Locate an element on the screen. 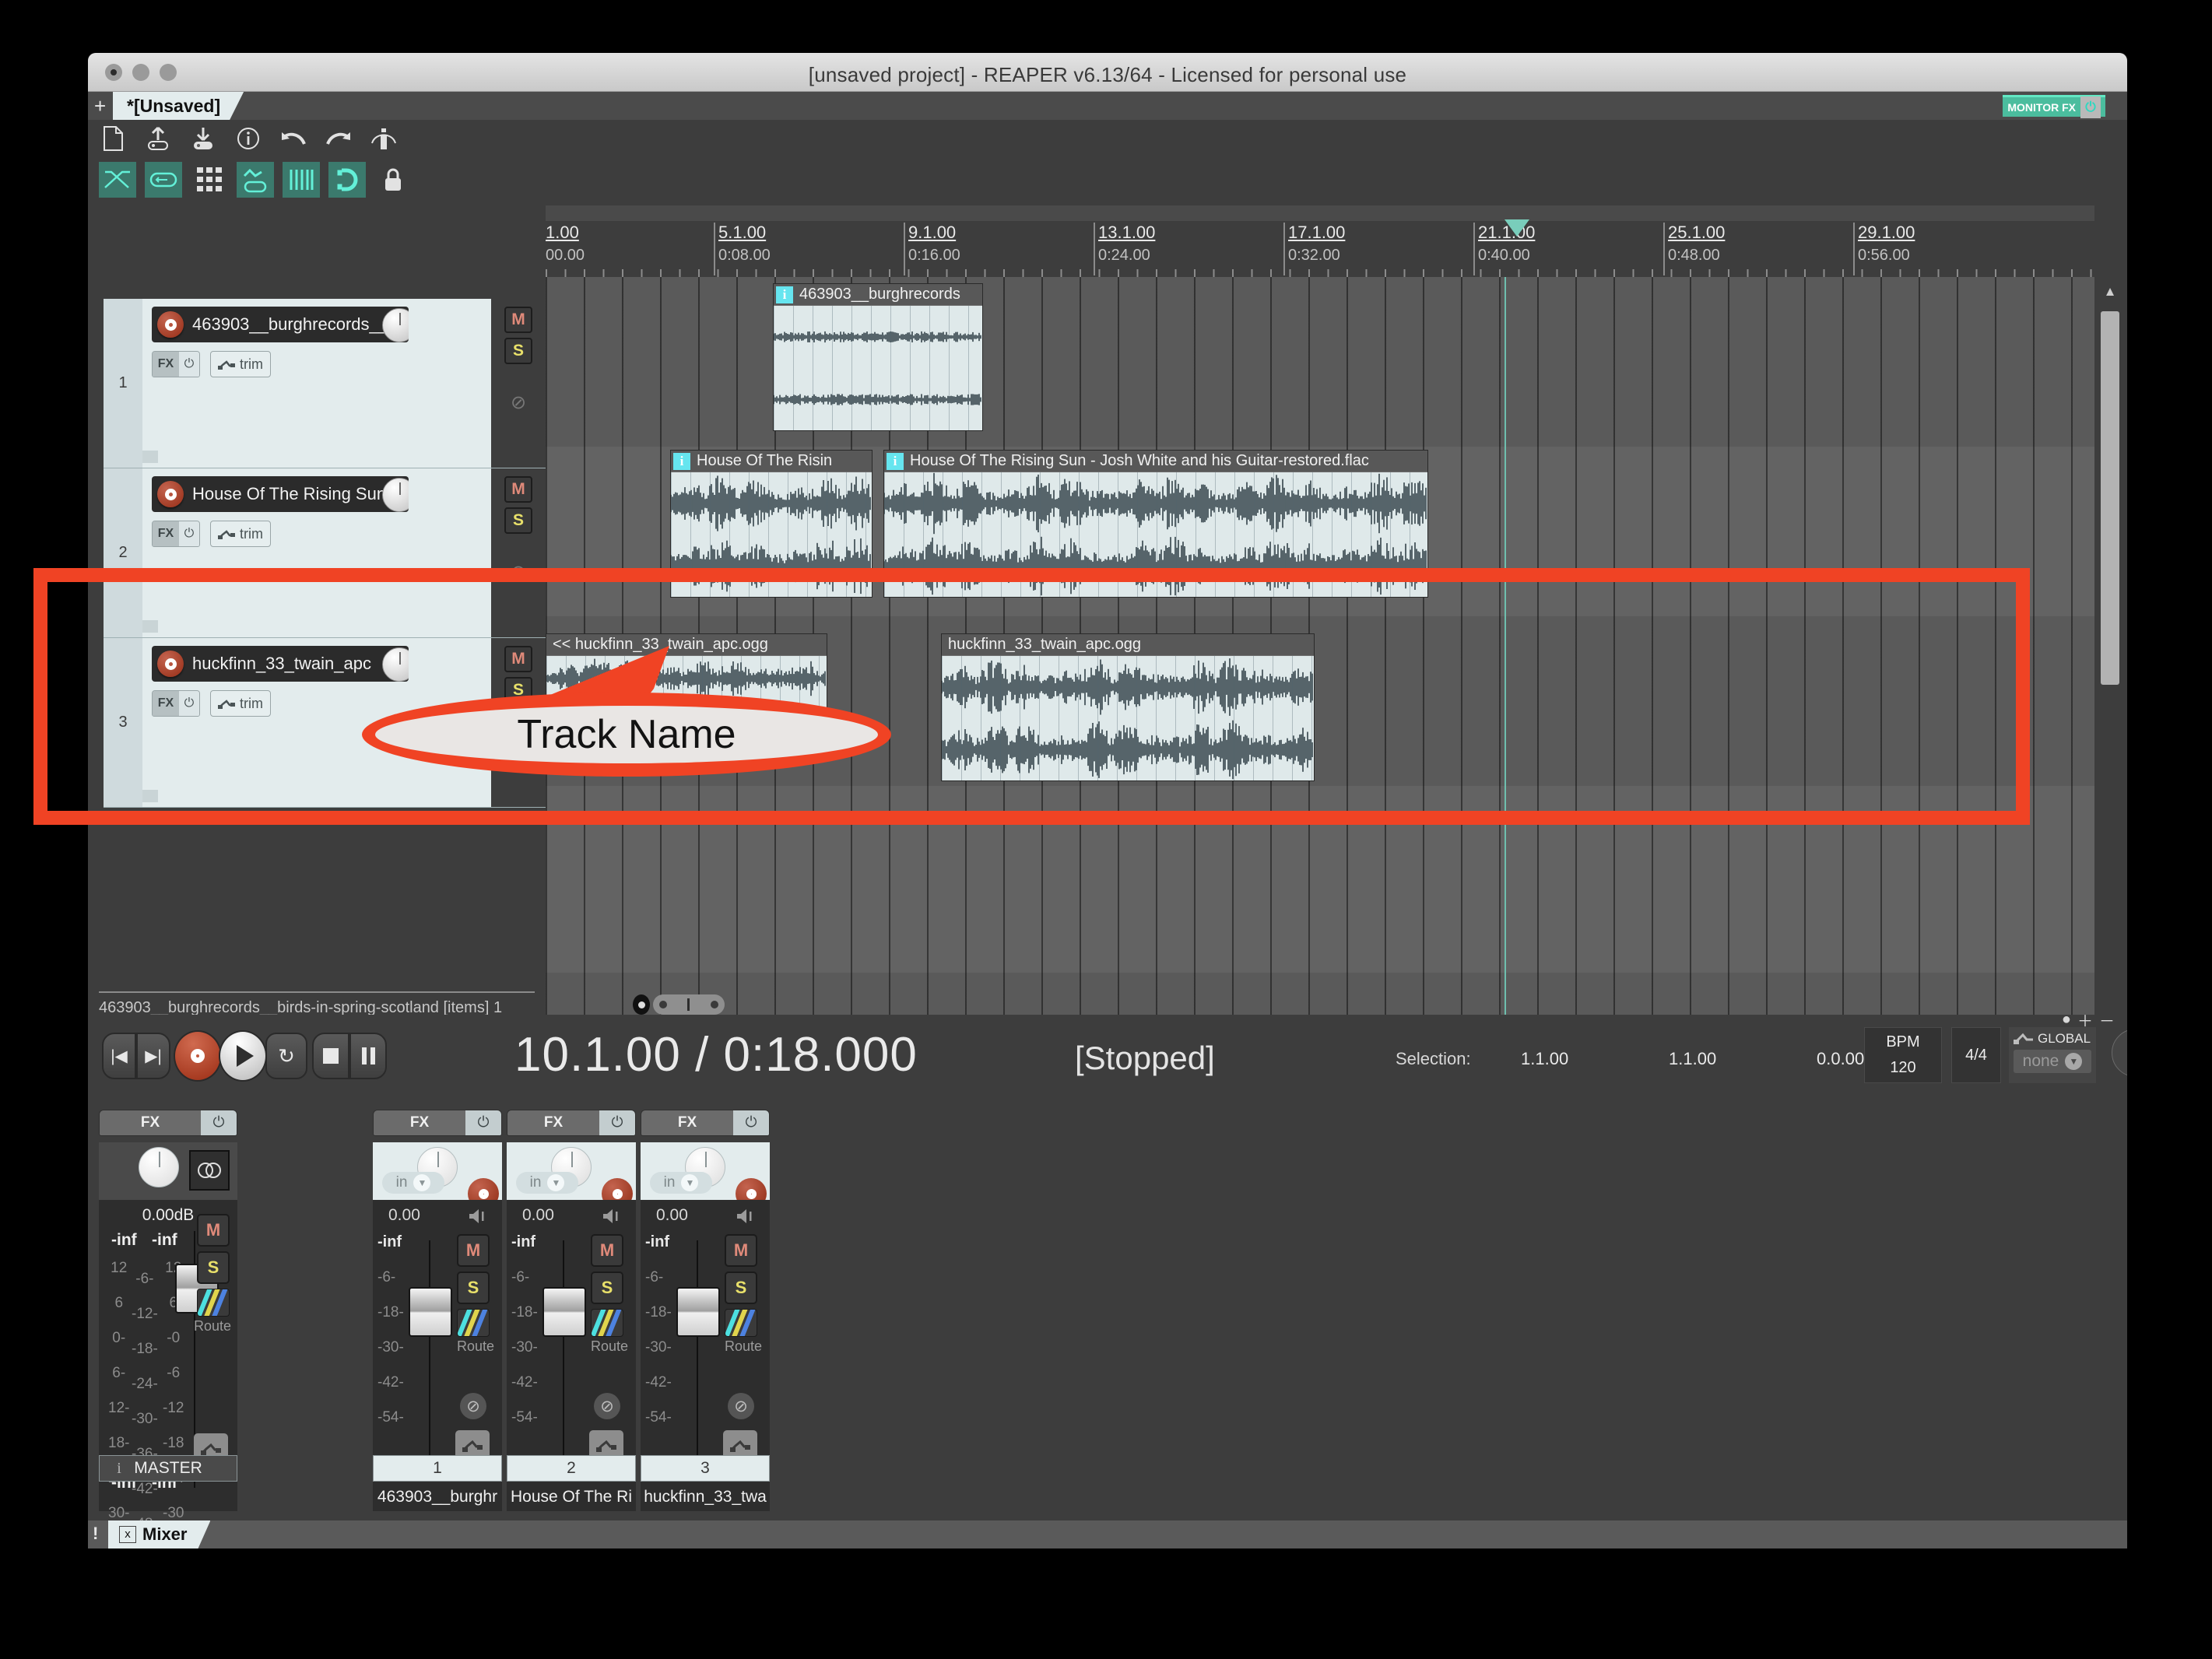 Image resolution: width=2212 pixels, height=1659 pixels. time-signature-control: 4/4 is located at coordinates (1976, 1055).